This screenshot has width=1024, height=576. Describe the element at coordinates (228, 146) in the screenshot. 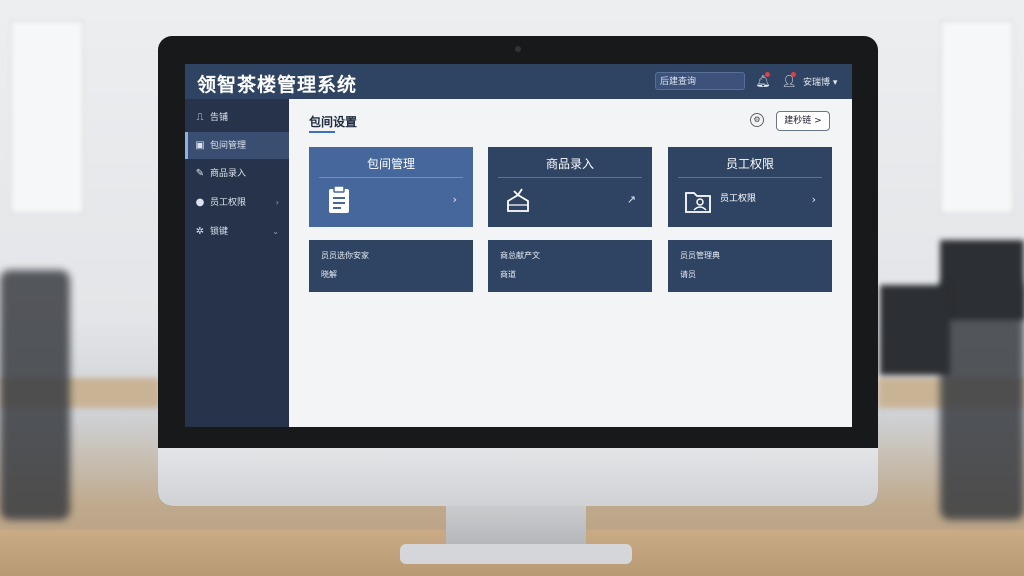

I see `sidebar-item-label: 包间管理` at that location.